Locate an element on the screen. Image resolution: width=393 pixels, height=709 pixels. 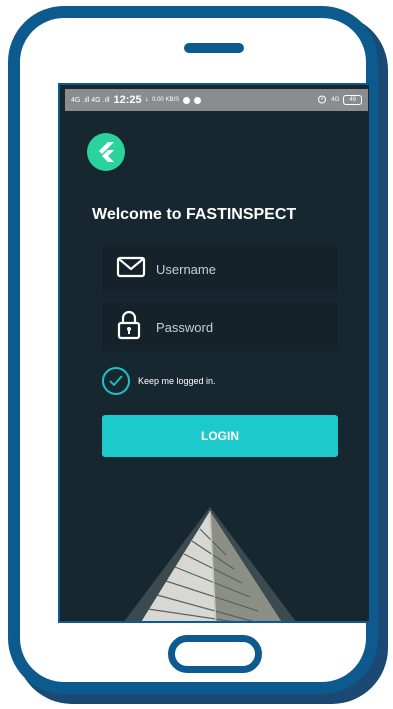
mail-icon is located at coordinates (131, 269).